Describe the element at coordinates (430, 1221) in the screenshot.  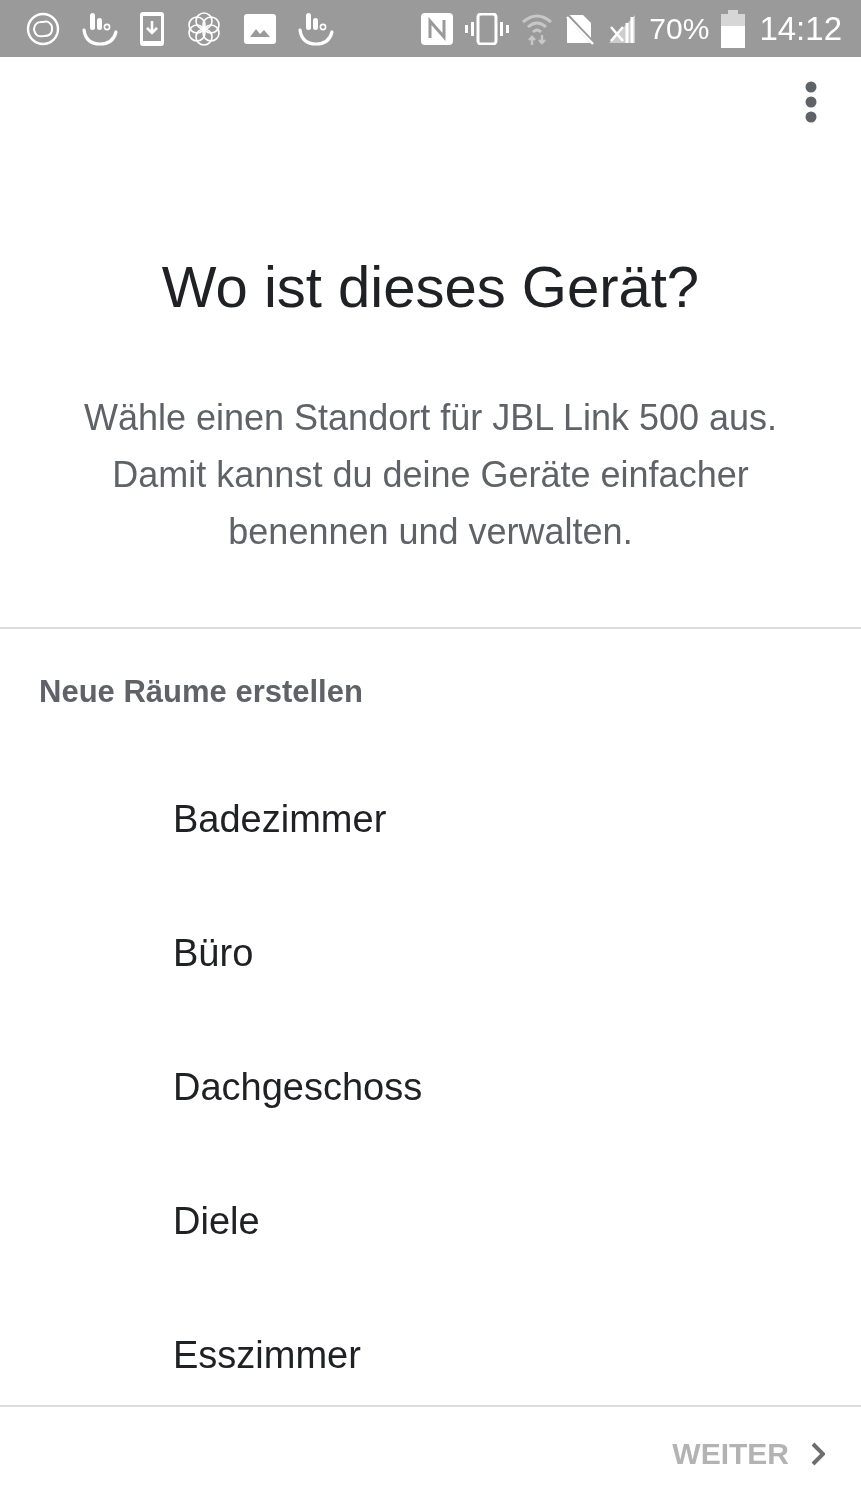
I see `room-option: Diele` at that location.